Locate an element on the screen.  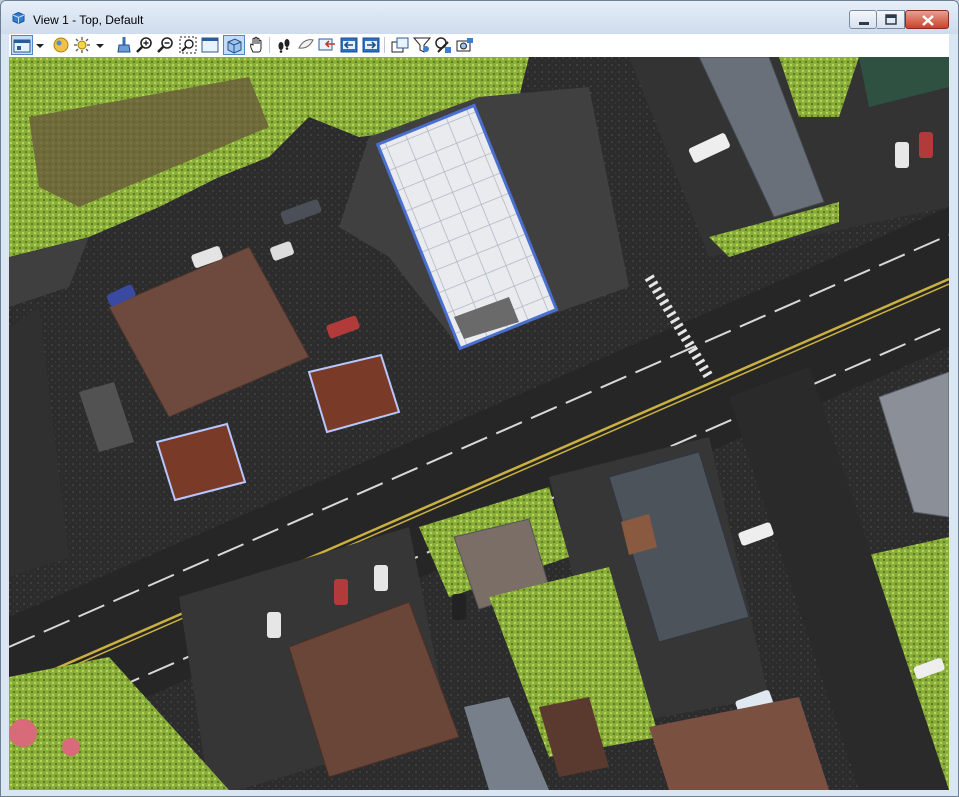
lighting-button is located at coordinates (82, 45).